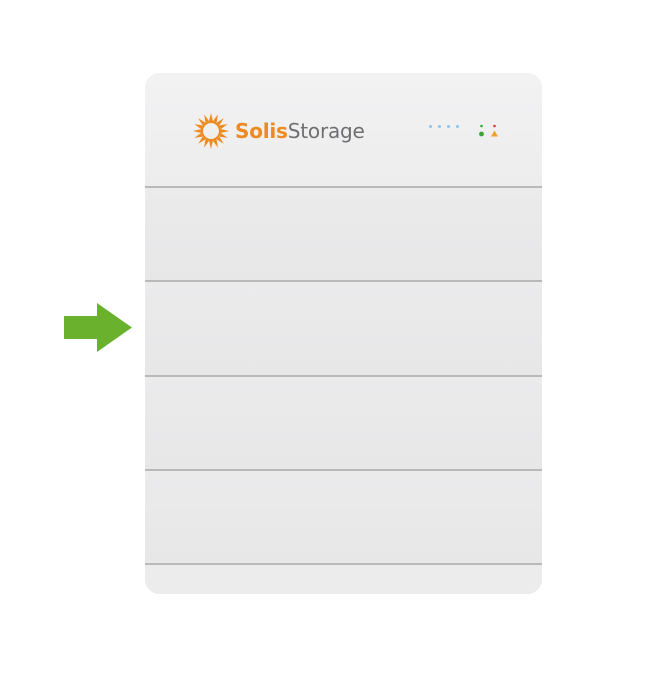 Image resolution: width=660 pixels, height=683 pixels. Describe the element at coordinates (488, 130) in the screenshot. I see `status-indicators` at that location.